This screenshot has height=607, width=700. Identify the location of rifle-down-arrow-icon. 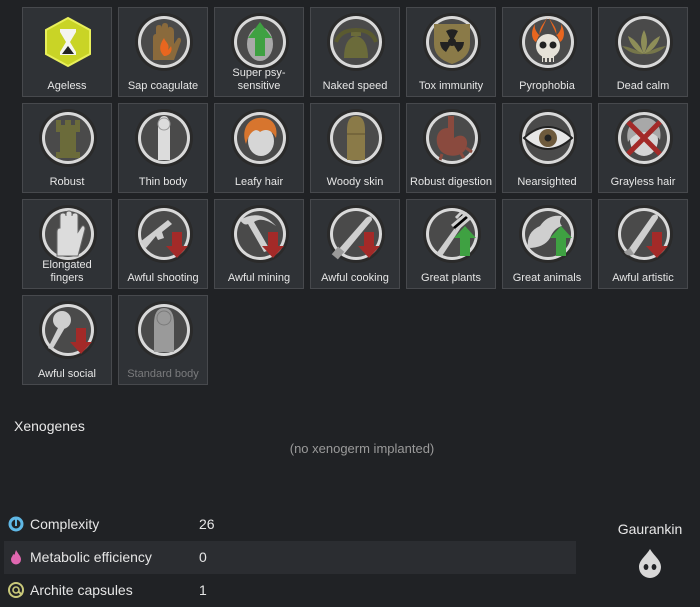
(164, 234).